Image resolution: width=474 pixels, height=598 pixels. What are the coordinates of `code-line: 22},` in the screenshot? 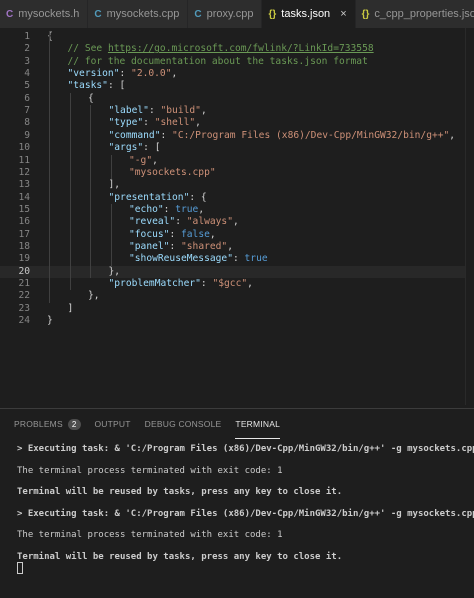 It's located at (237, 296).